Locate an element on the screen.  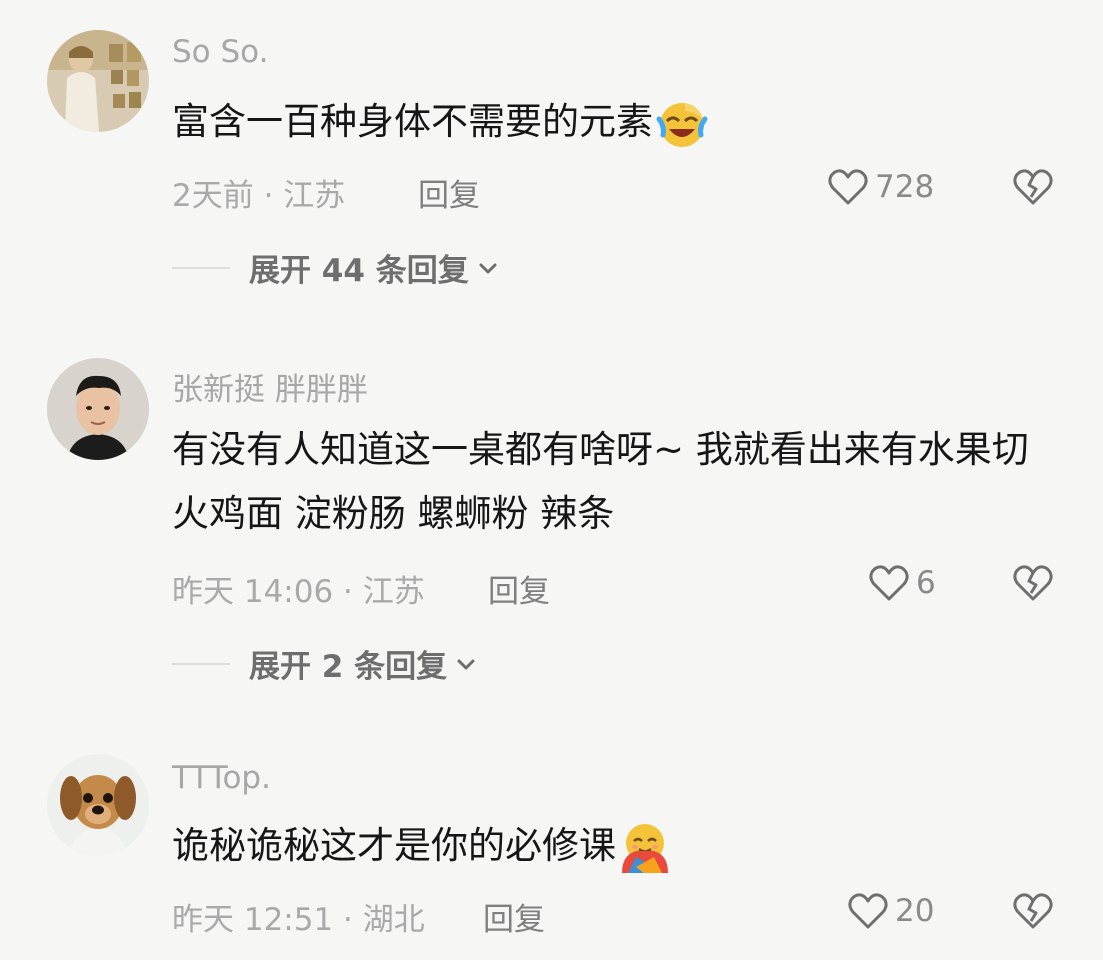
like-button: 20 is located at coordinates (890, 911).